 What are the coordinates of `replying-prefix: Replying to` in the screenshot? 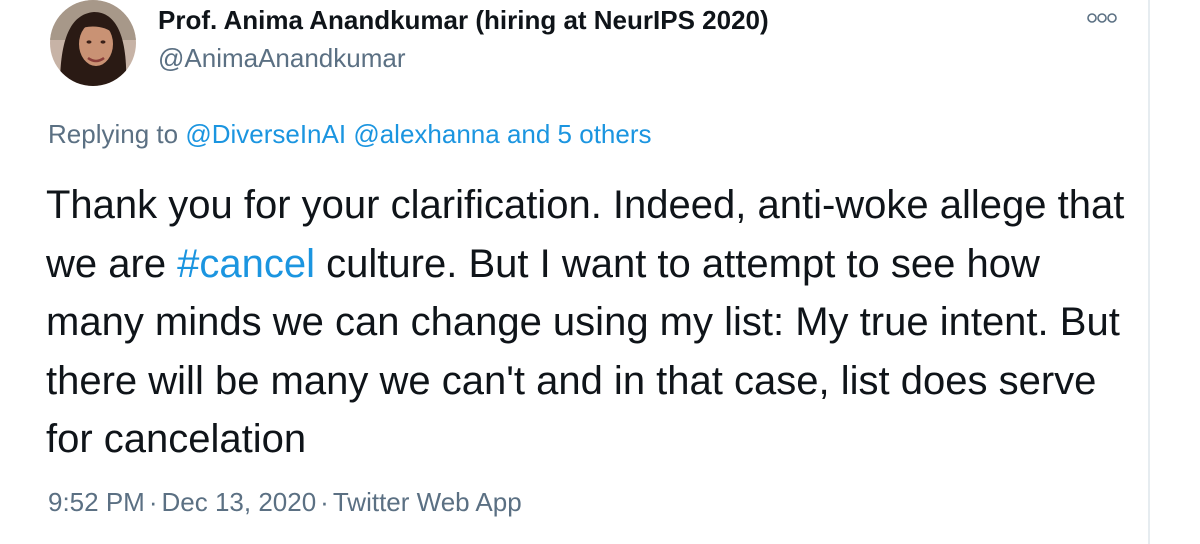 It's located at (117, 134).